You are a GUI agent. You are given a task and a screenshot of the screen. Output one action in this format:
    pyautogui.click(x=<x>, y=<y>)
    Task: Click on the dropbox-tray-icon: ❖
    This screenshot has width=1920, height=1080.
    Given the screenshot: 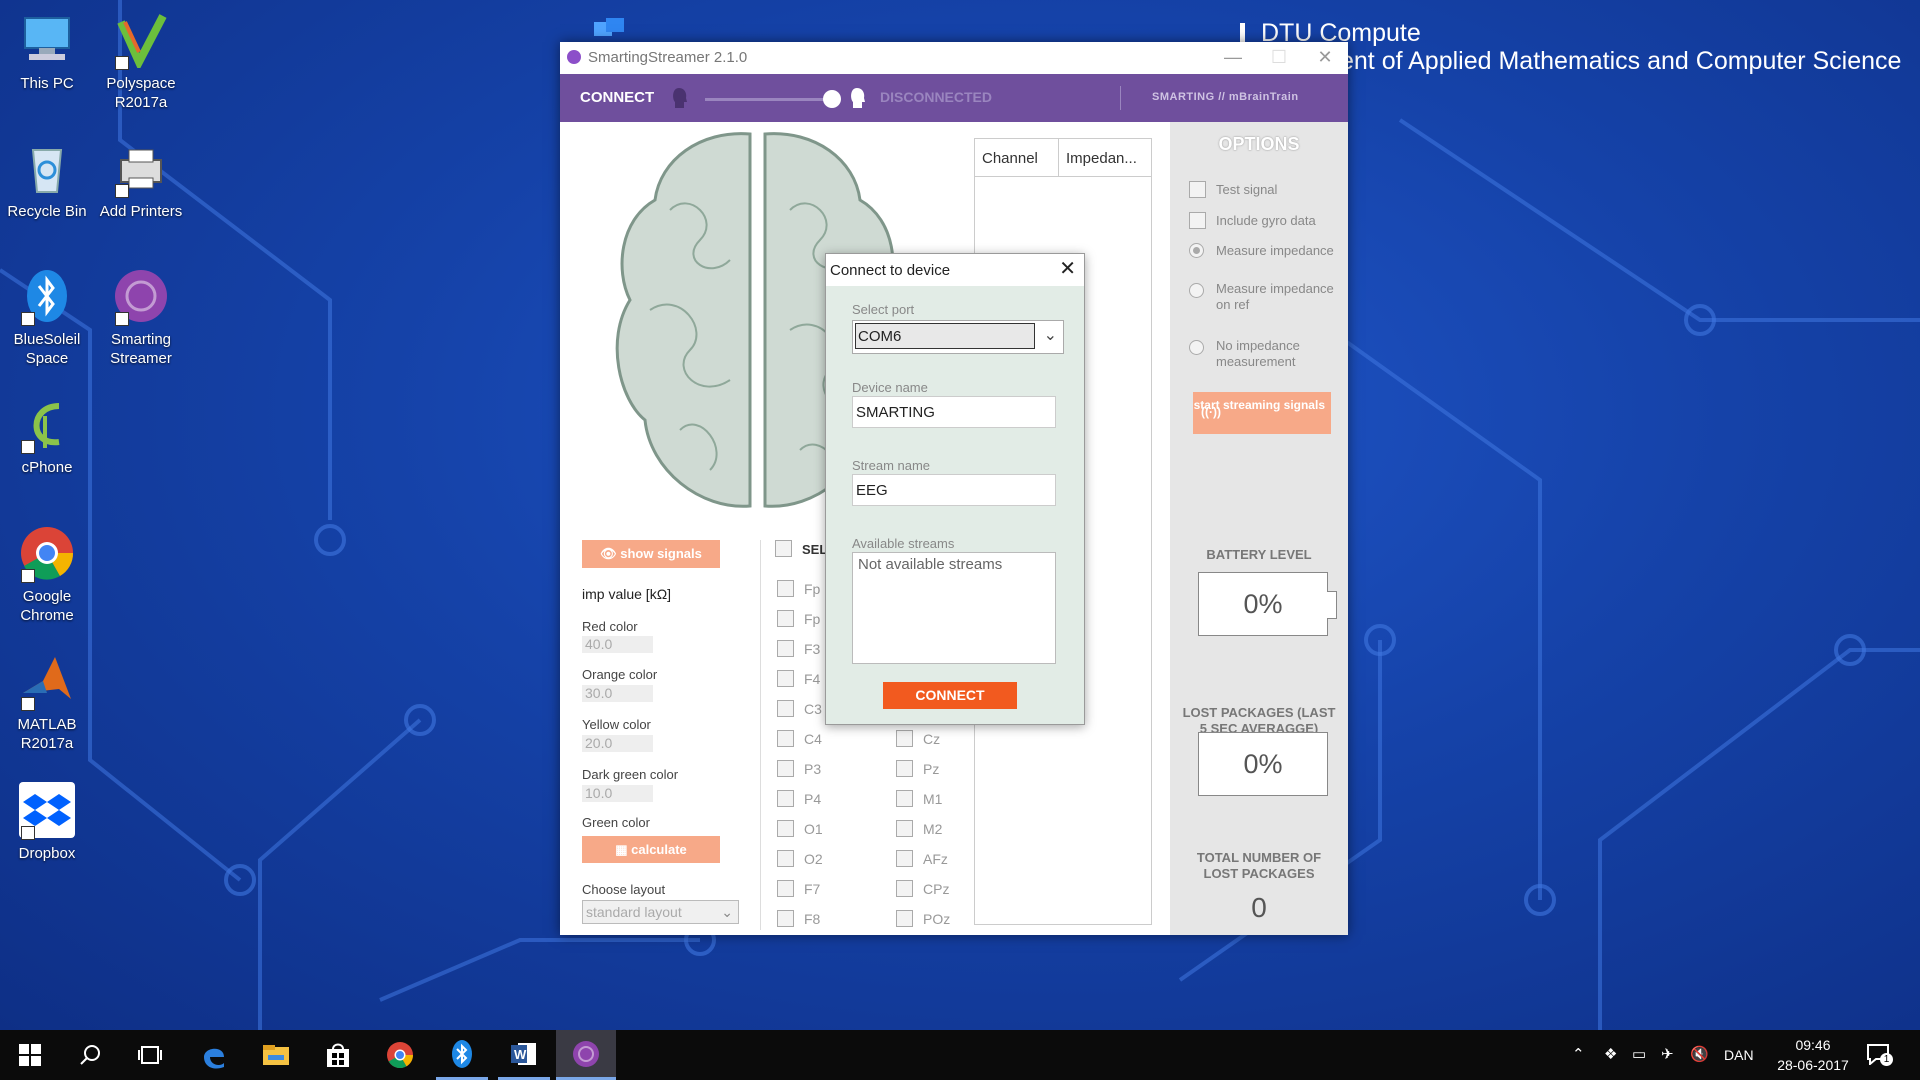 What is the action you would take?
    pyautogui.click(x=1610, y=1055)
    